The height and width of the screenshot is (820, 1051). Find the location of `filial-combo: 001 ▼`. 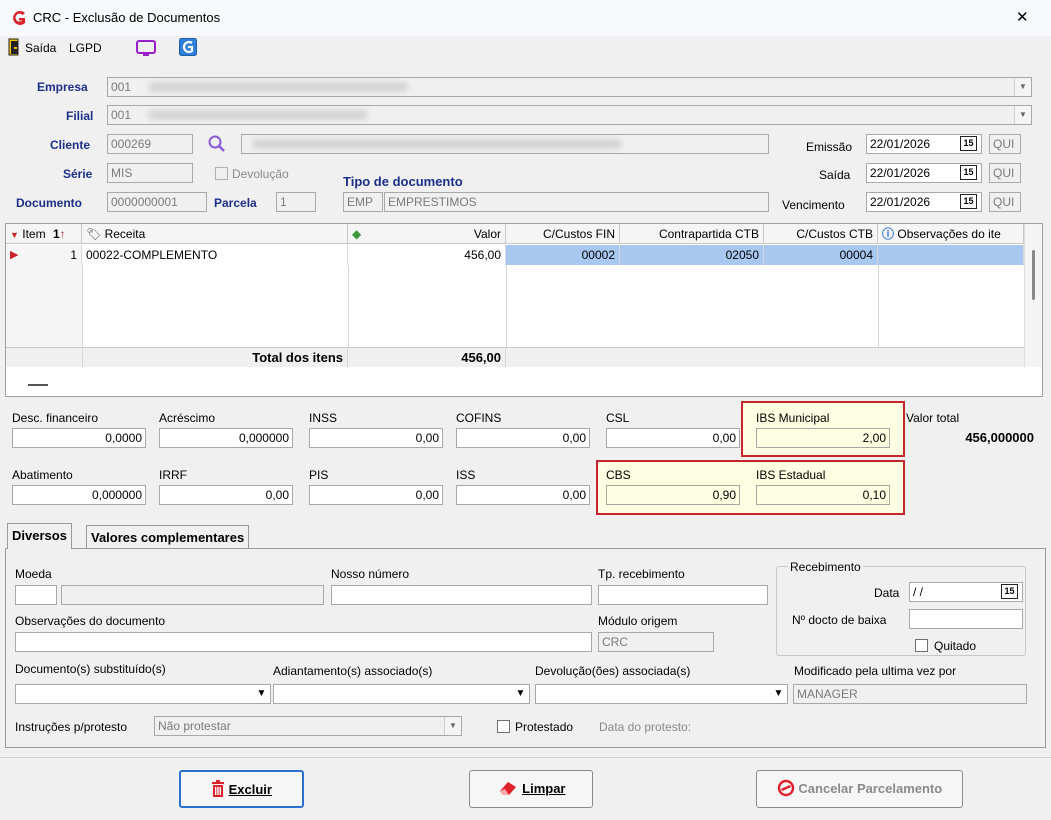

filial-combo: 001 ▼ is located at coordinates (569, 115).